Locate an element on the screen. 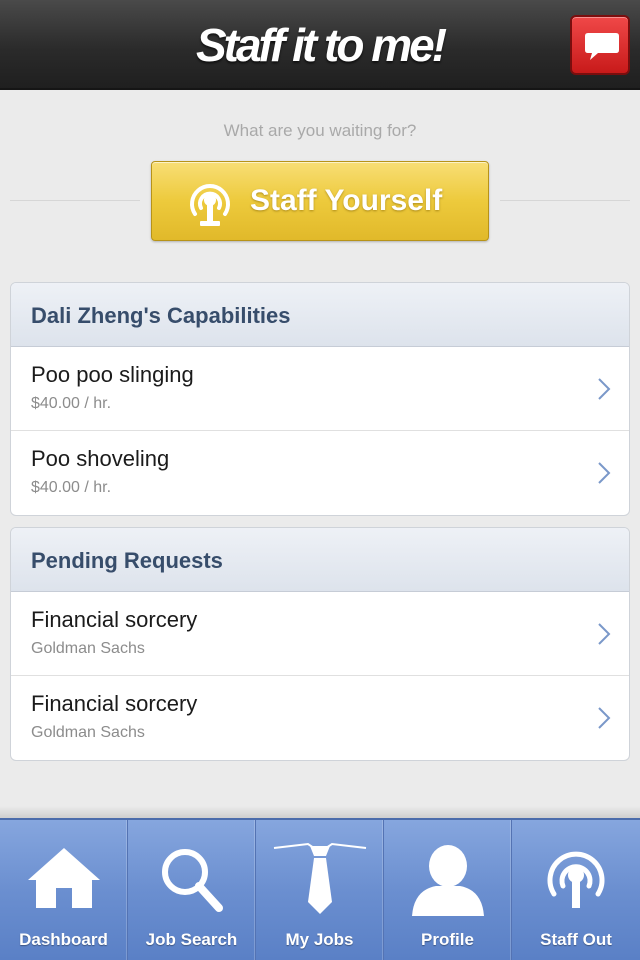 This screenshot has height=960, width=640. tab-profile: Profile is located at coordinates (448, 890).